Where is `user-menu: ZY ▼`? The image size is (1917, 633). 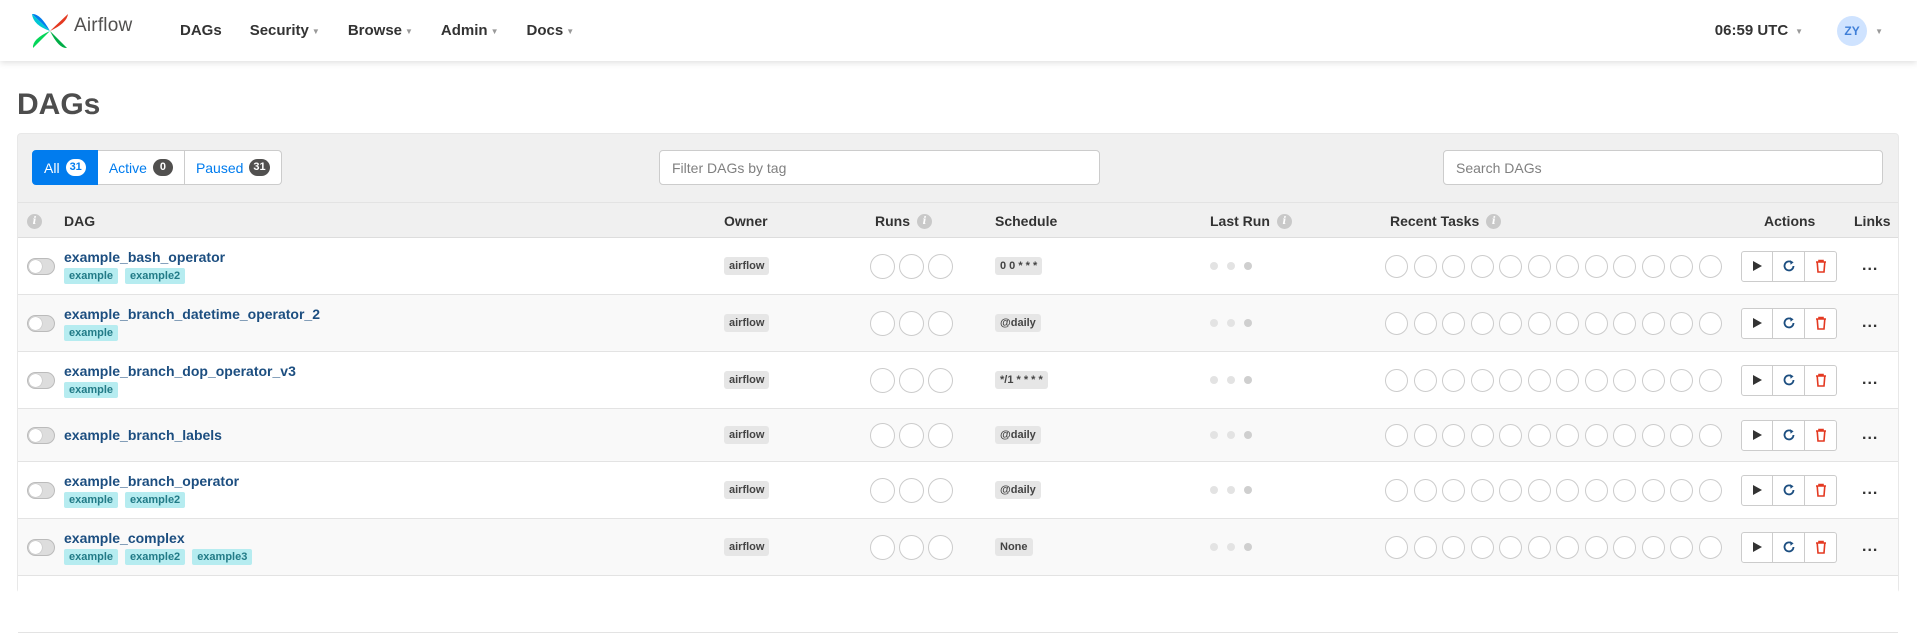 user-menu: ZY ▼ is located at coordinates (1860, 30).